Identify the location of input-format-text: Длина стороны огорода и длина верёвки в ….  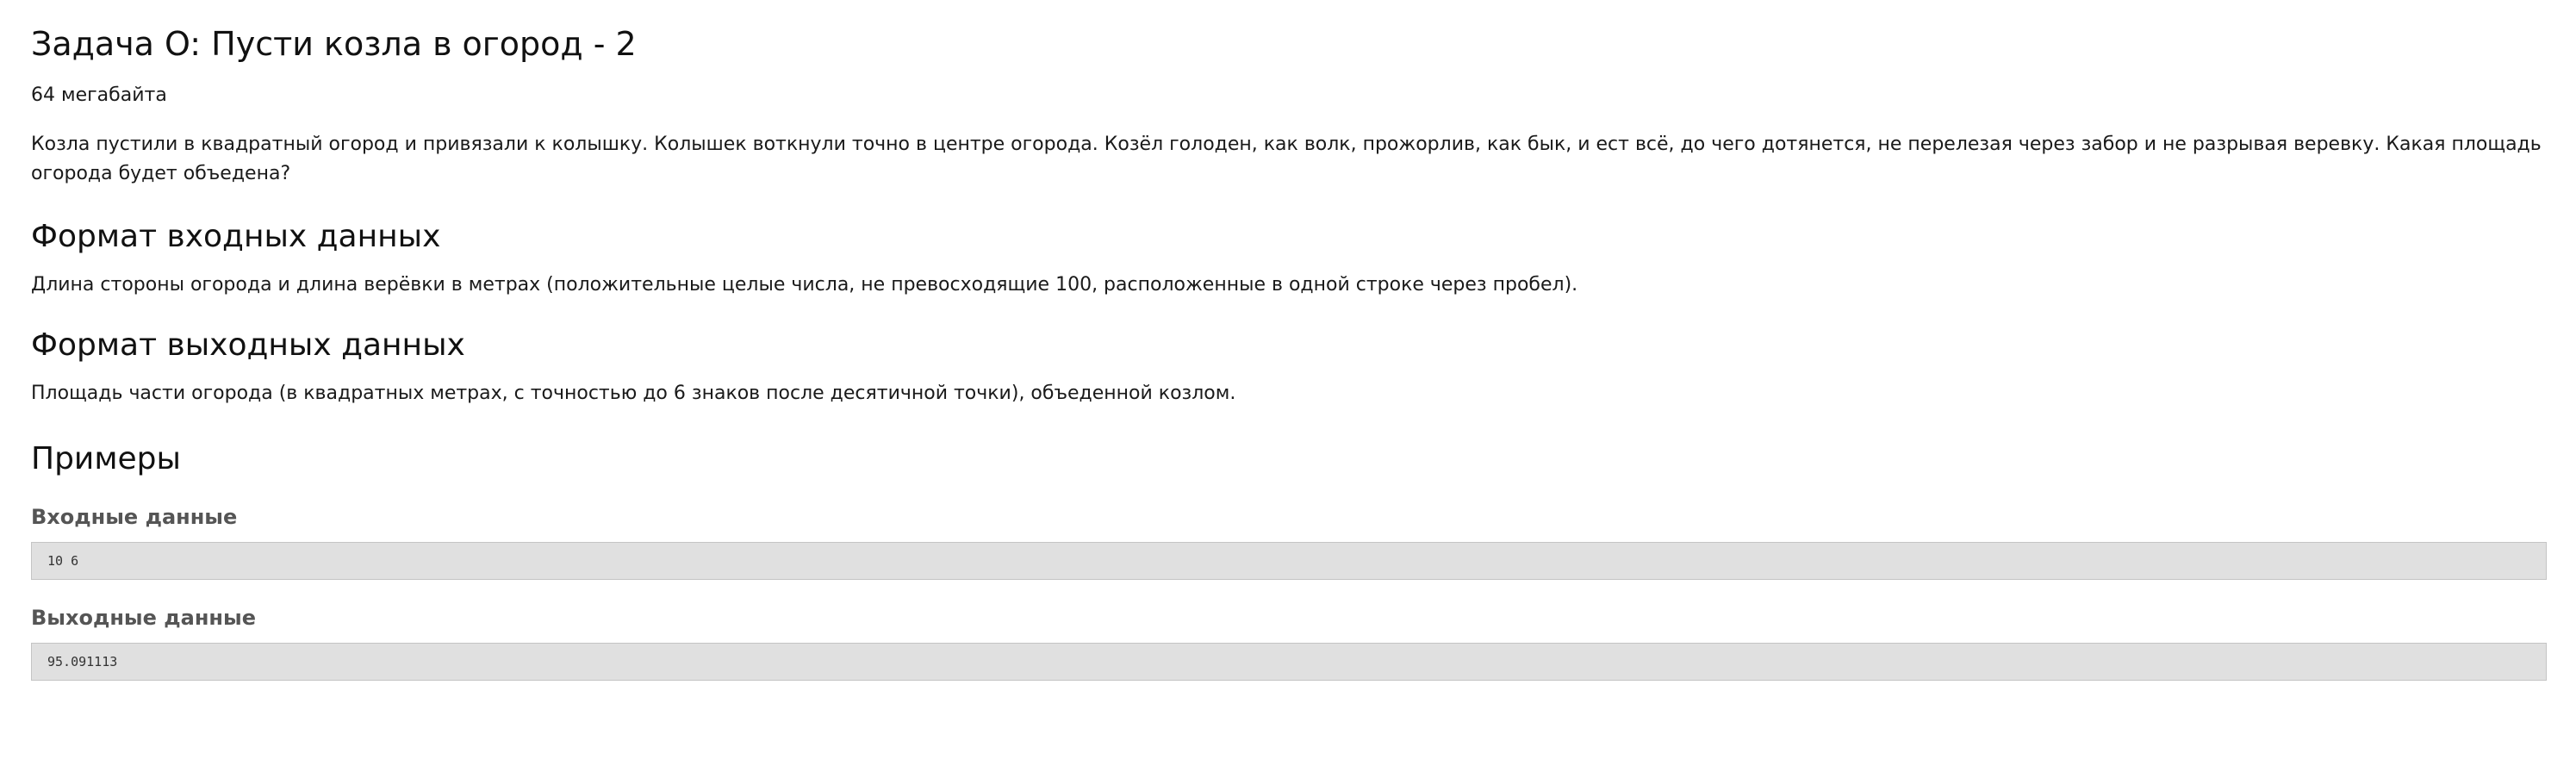
(805, 285).